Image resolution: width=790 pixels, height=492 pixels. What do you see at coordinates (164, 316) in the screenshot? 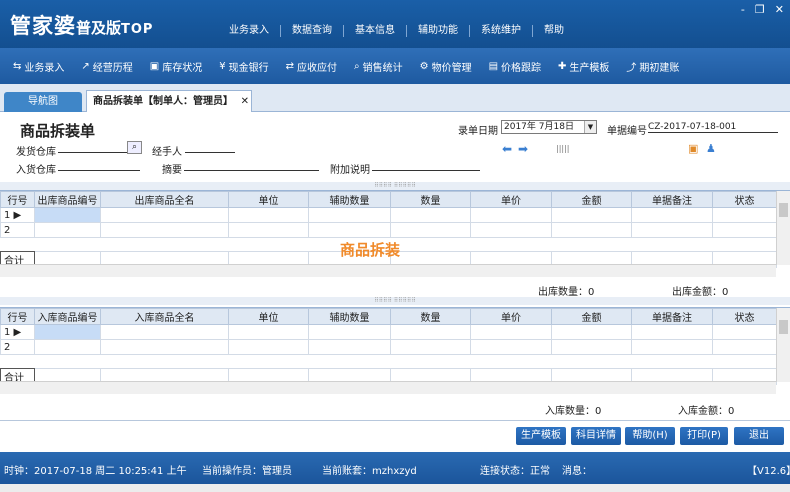
I see `col-header: 入库商品全名` at bounding box center [164, 316].